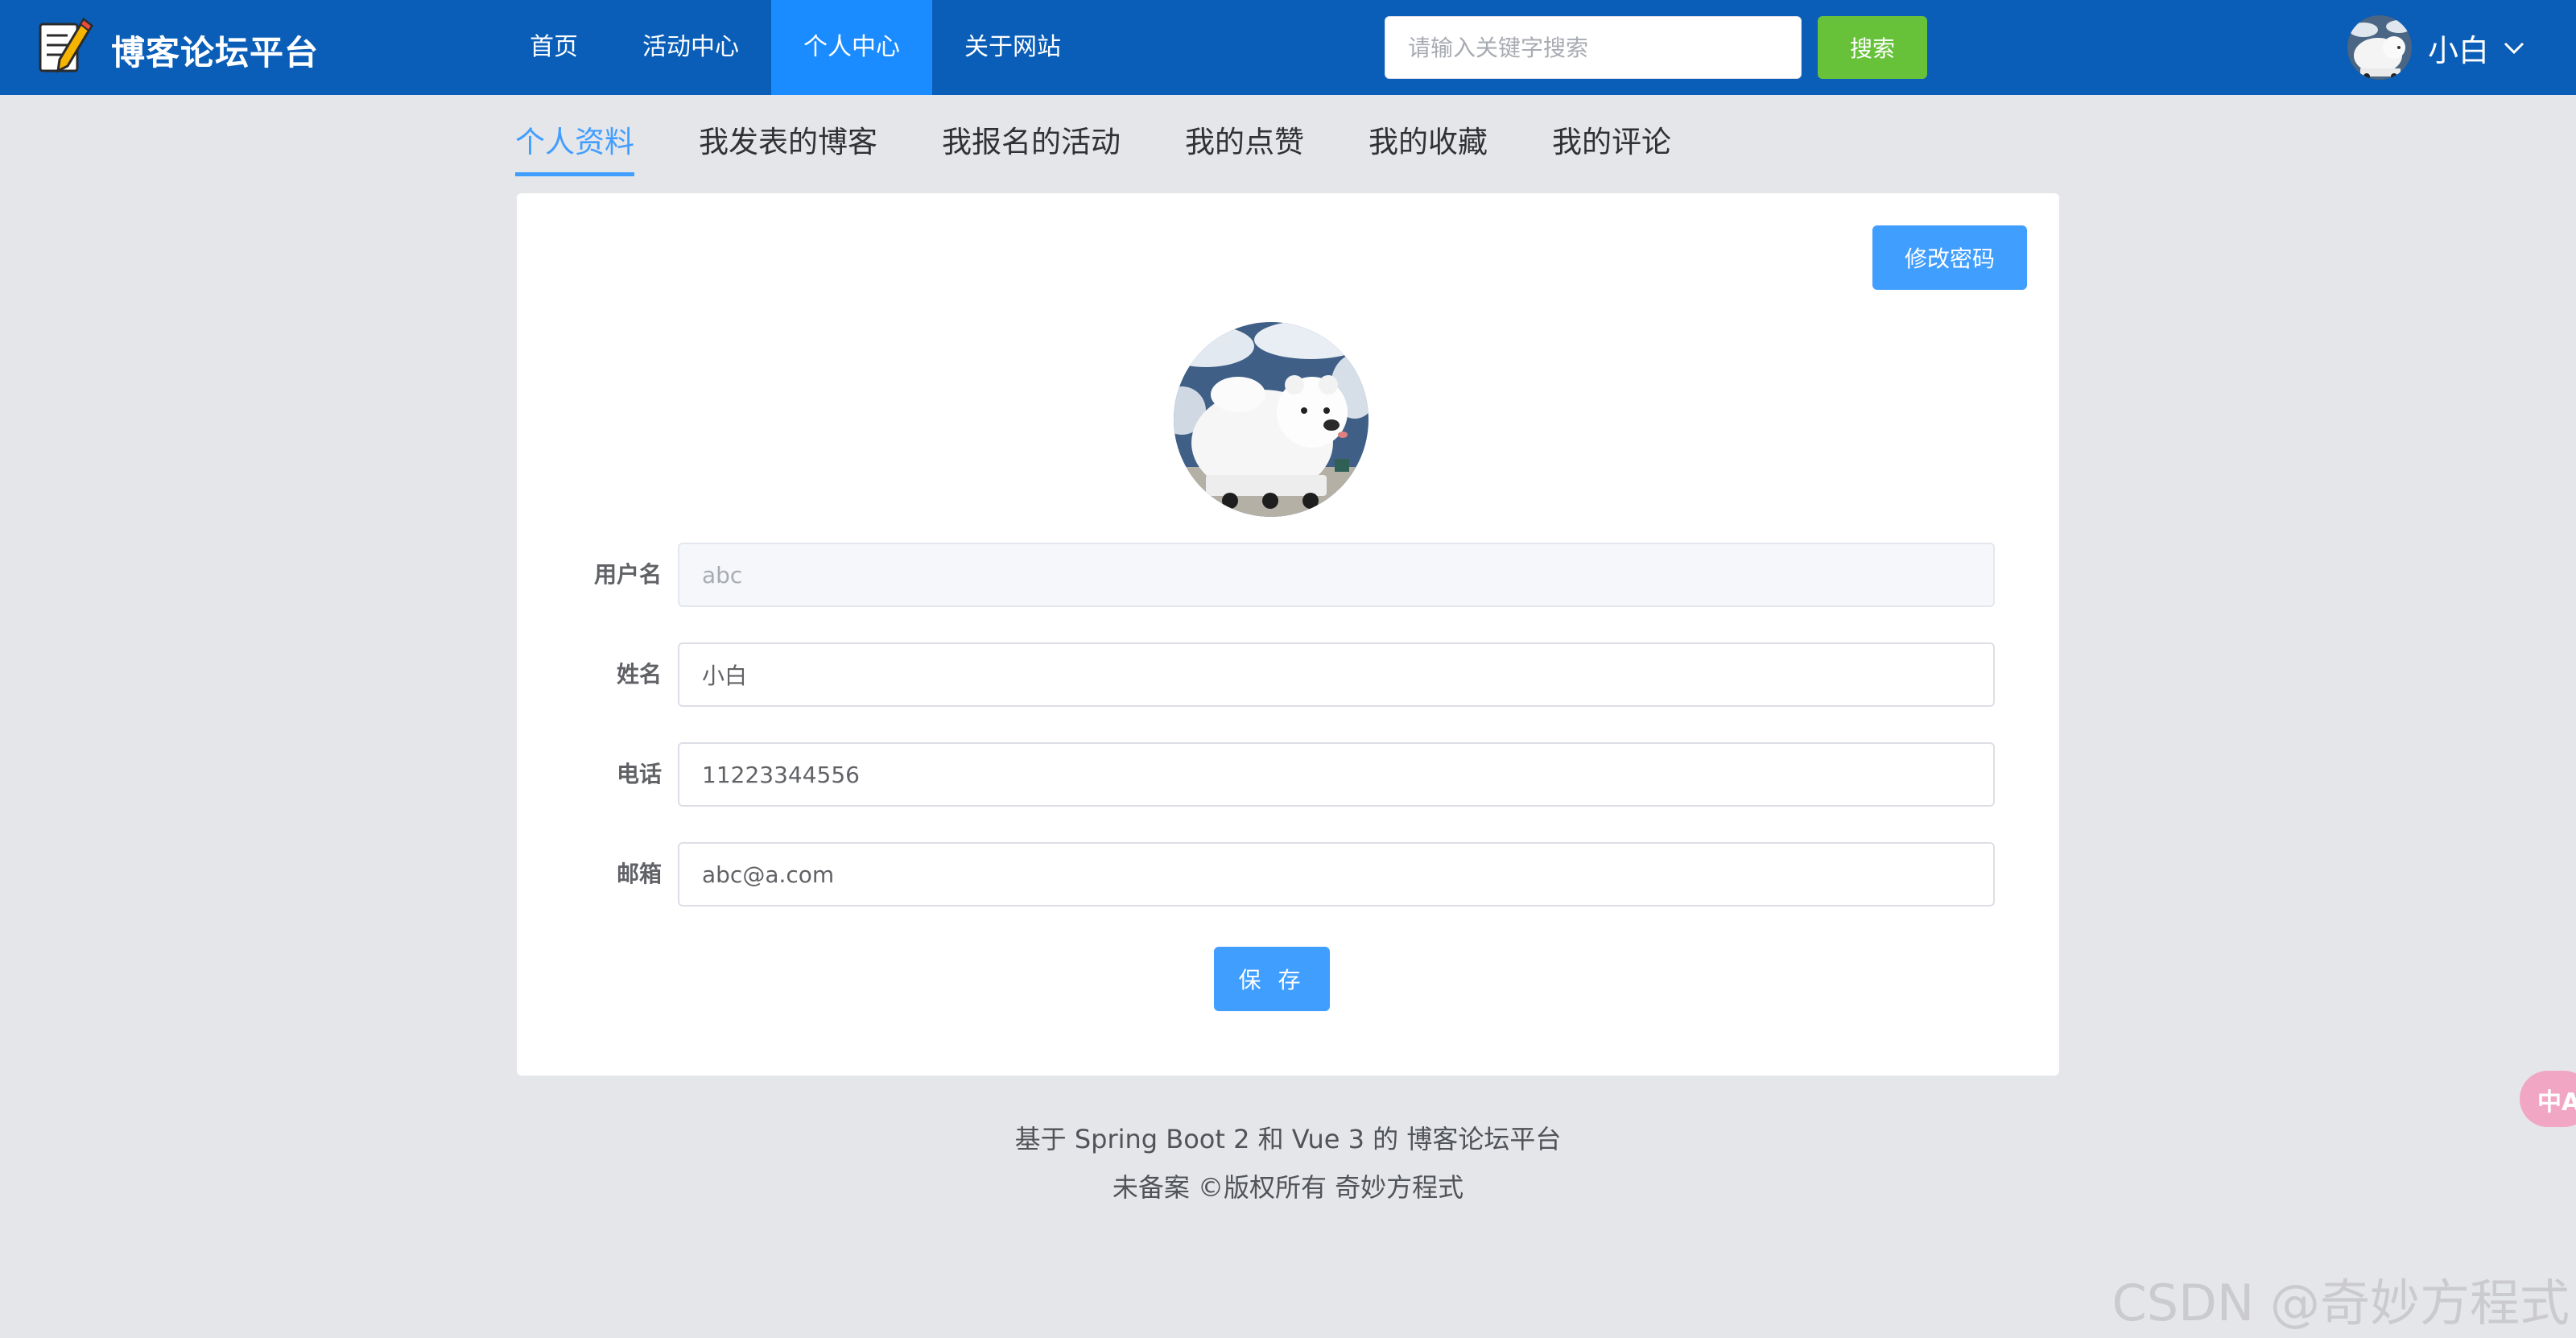 The width and height of the screenshot is (2576, 1338). I want to click on form-row-phone: 电话, so click(1288, 774).